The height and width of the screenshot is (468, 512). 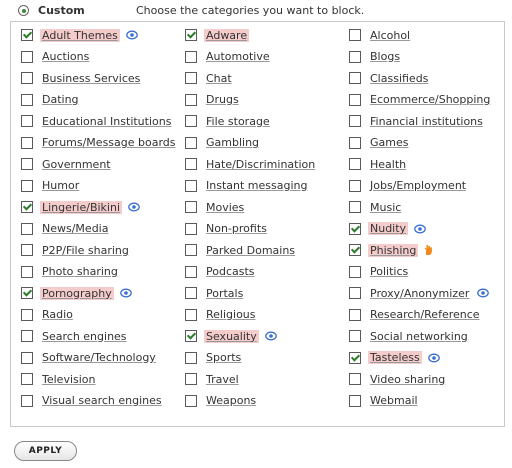 I want to click on category-label: Television, so click(x=69, y=379).